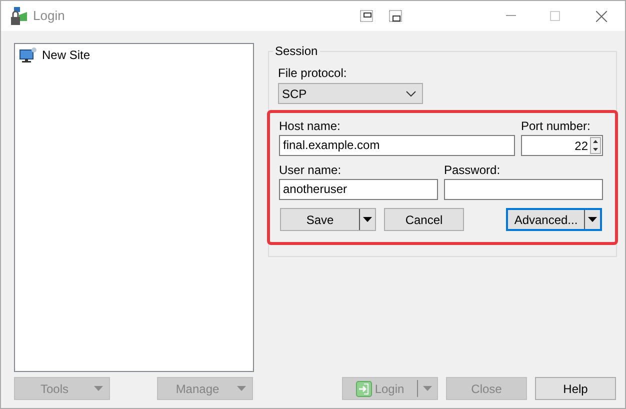  Describe the element at coordinates (511, 16) in the screenshot. I see `minimize-icon` at that location.